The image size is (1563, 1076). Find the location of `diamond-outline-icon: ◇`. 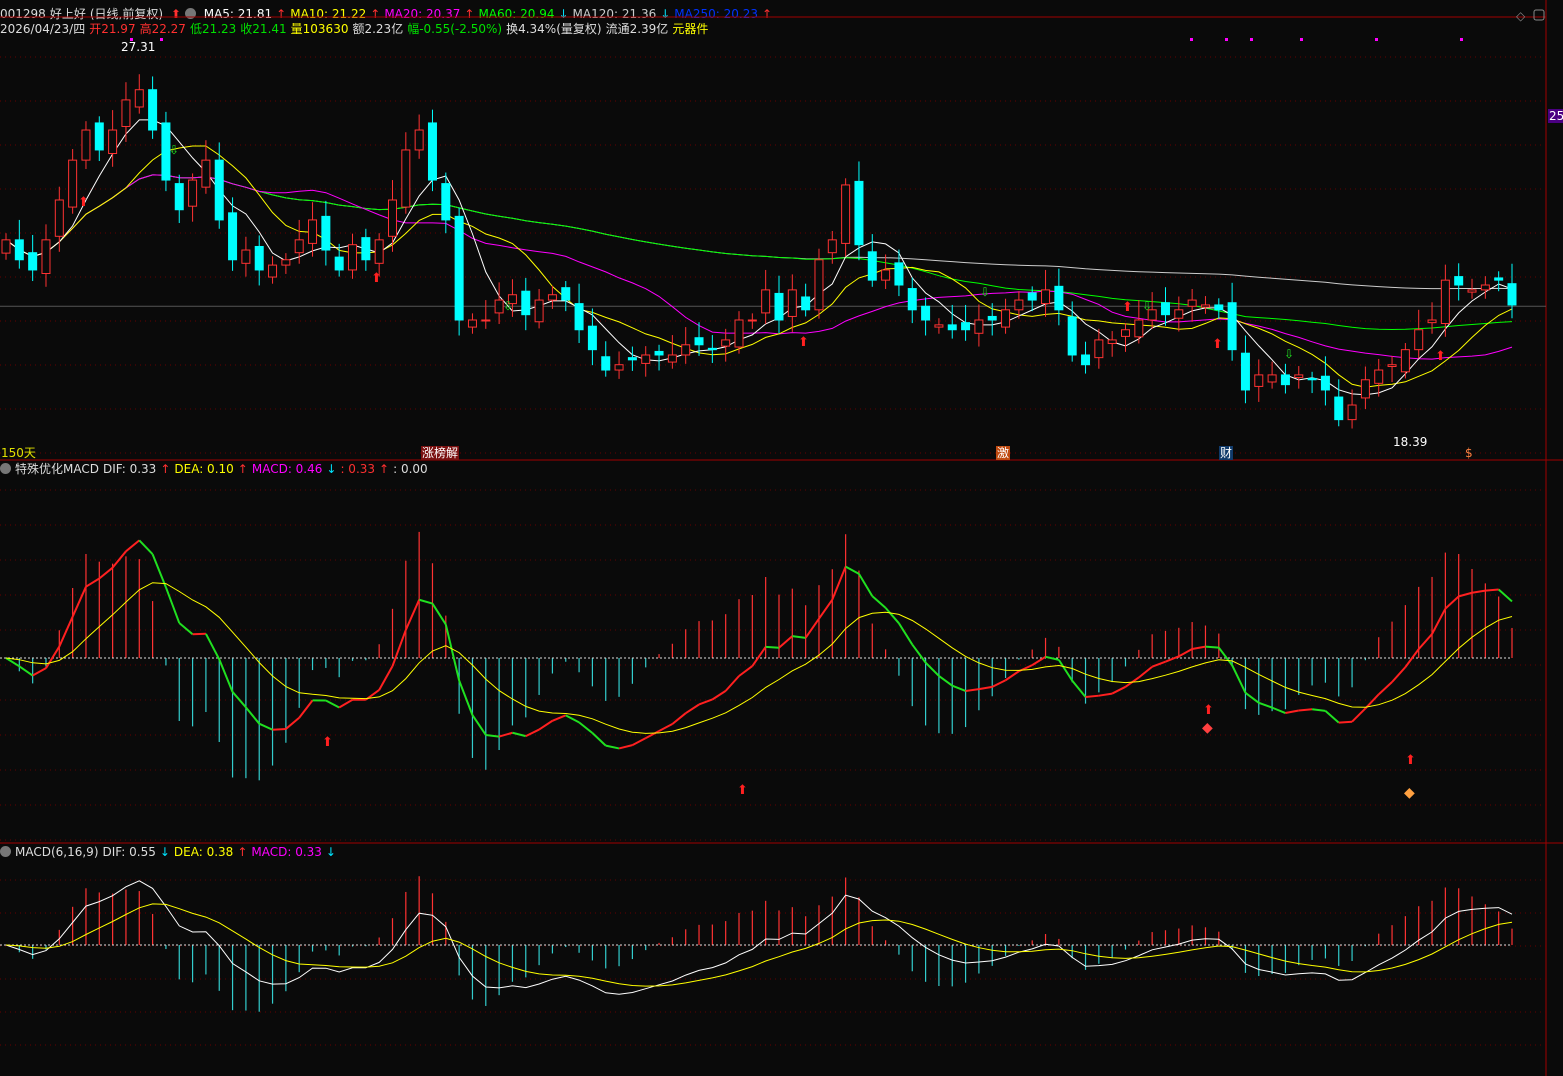

diamond-outline-icon: ◇ is located at coordinates (1521, 16).